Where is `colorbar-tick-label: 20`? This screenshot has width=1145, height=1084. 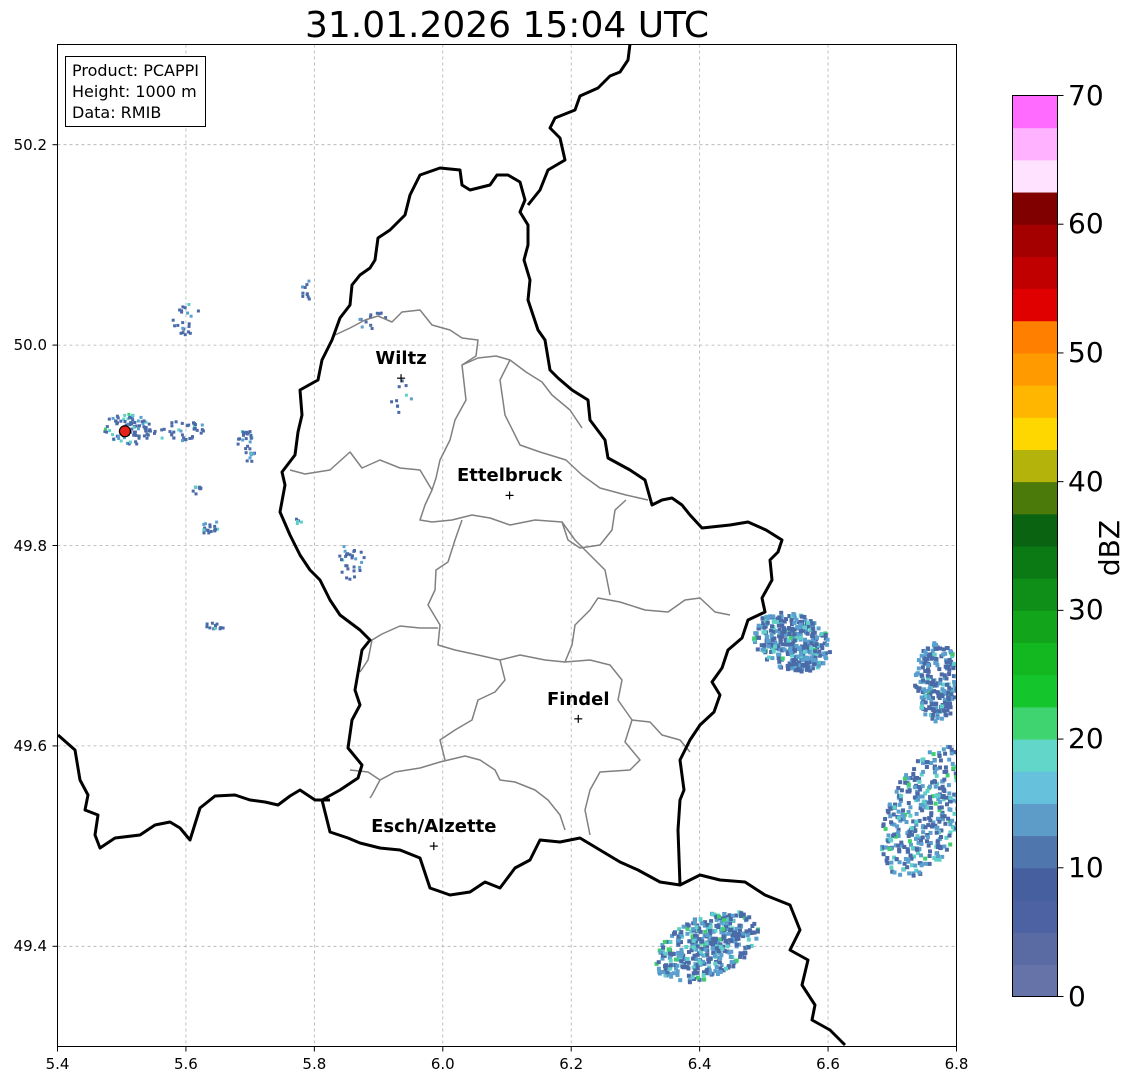
colorbar-tick-label: 20 is located at coordinates (1086, 739).